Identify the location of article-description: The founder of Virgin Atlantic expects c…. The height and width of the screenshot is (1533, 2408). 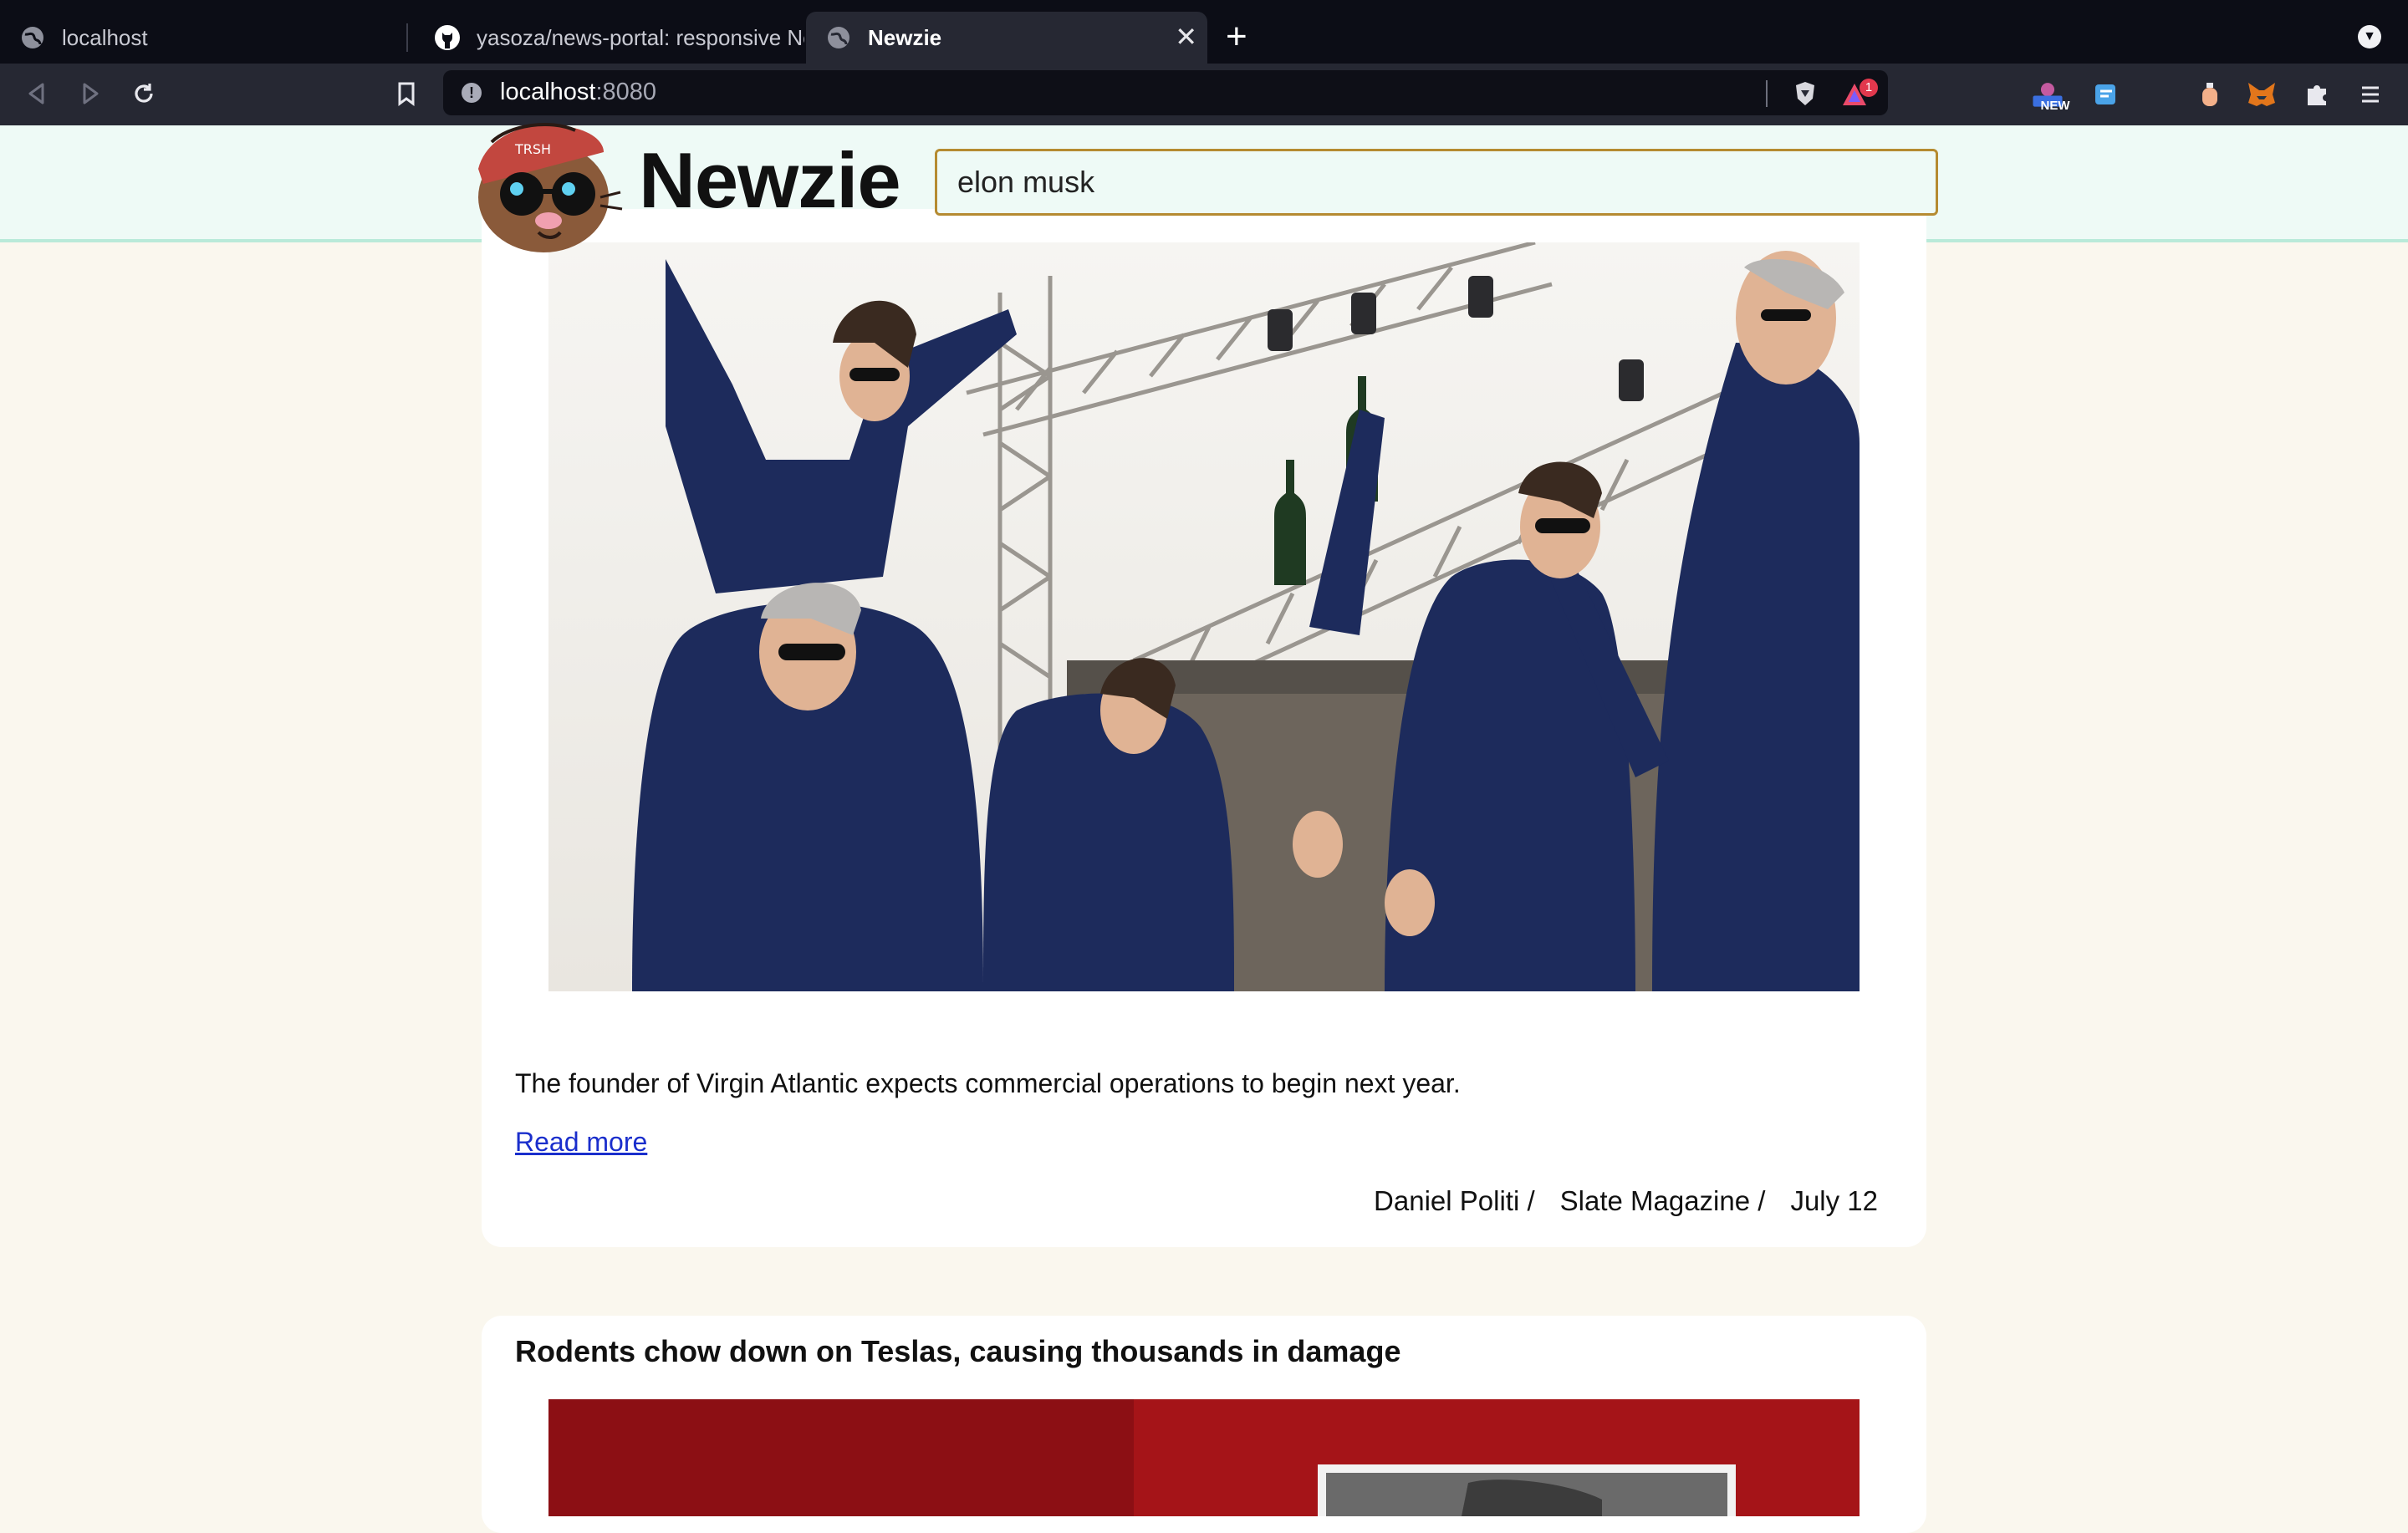
(988, 1083).